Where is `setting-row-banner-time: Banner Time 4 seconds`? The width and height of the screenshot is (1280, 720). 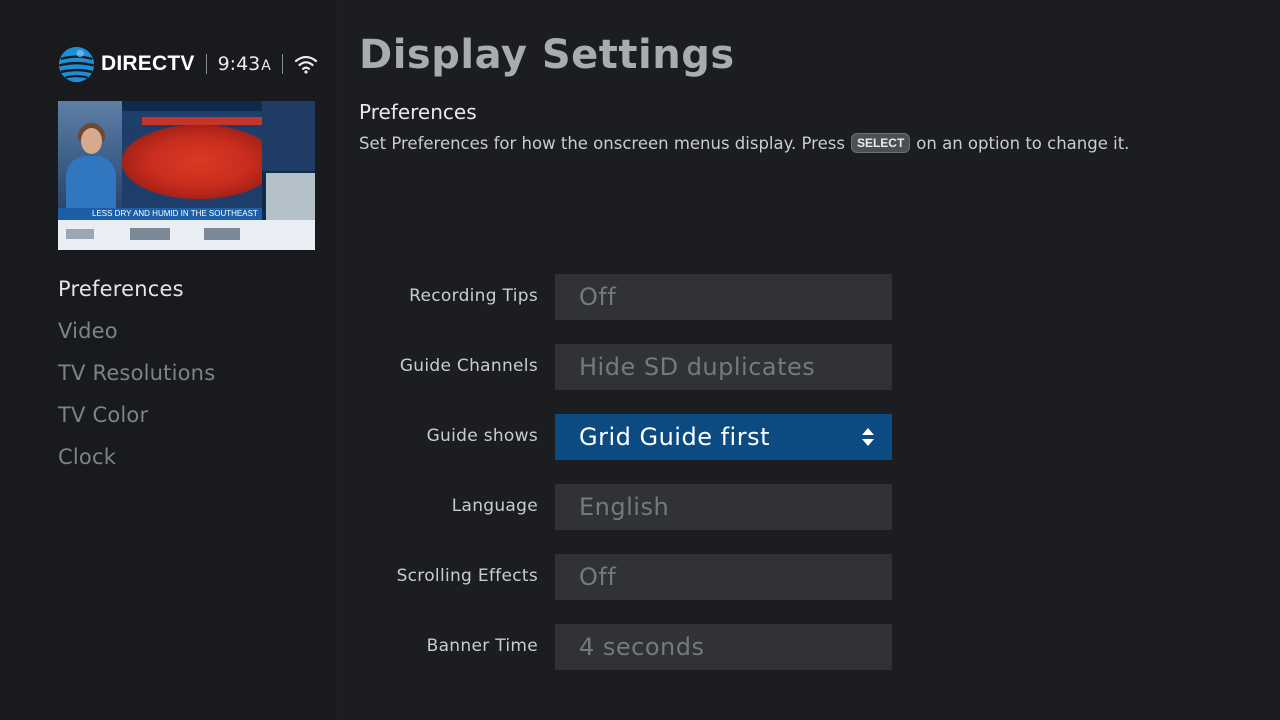
setting-row-banner-time: Banner Time 4 seconds is located at coordinates (809, 647).